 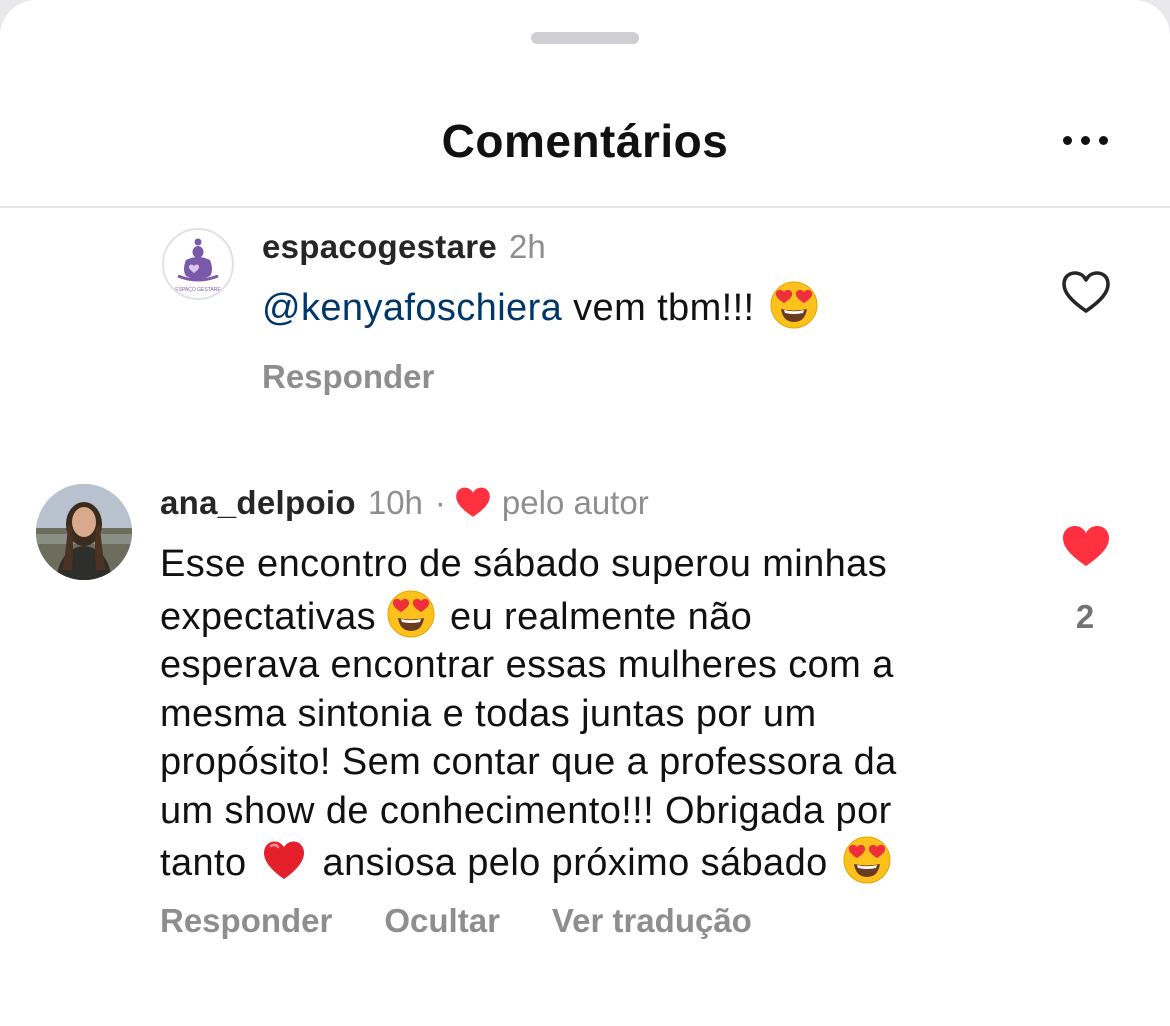 What do you see at coordinates (1086, 547) in the screenshot?
I see `liked-heart-icon` at bounding box center [1086, 547].